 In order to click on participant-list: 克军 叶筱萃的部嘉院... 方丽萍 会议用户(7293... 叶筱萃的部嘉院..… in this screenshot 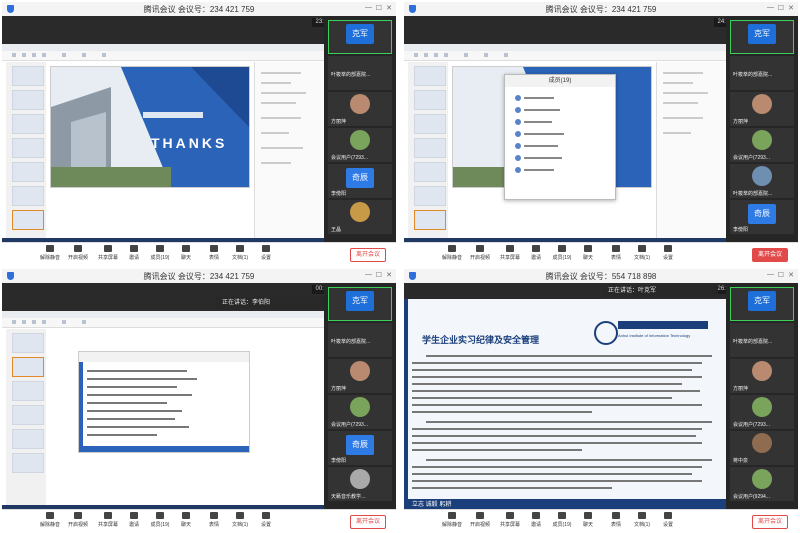, I will do `click(762, 129)`.